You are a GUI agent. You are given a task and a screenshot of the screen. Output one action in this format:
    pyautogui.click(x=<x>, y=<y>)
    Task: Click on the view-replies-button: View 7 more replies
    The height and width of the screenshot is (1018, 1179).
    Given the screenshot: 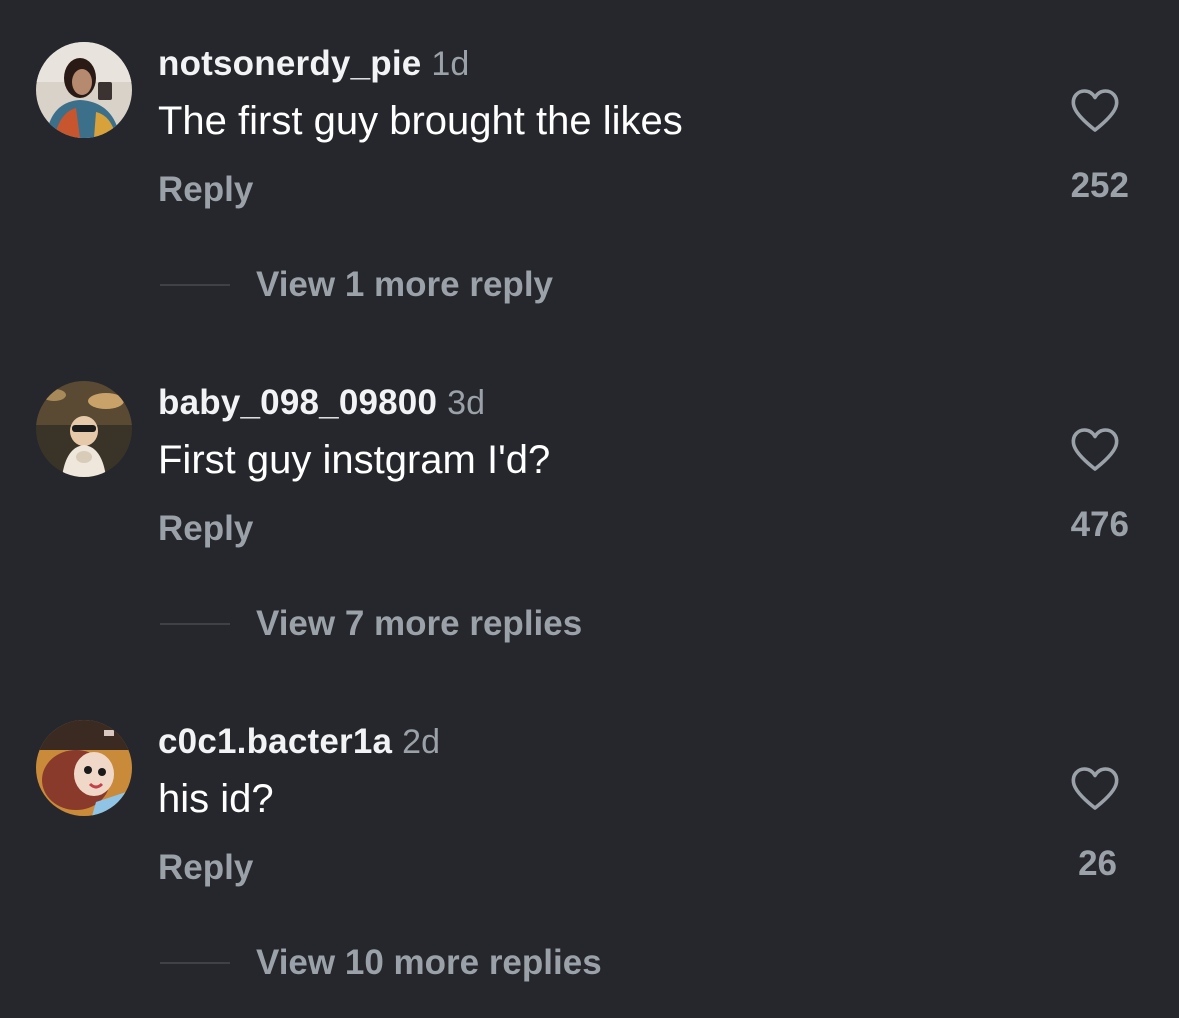 What is the action you would take?
    pyautogui.click(x=371, y=624)
    